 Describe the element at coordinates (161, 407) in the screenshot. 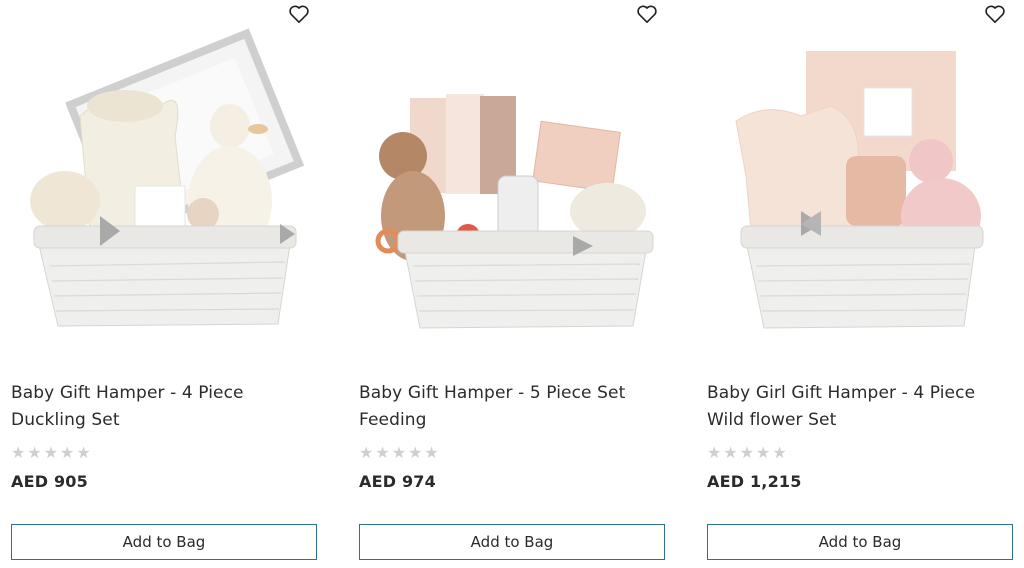

I see `product-title: Baby Gift Hamper - 4 Piece Duckling Set` at that location.